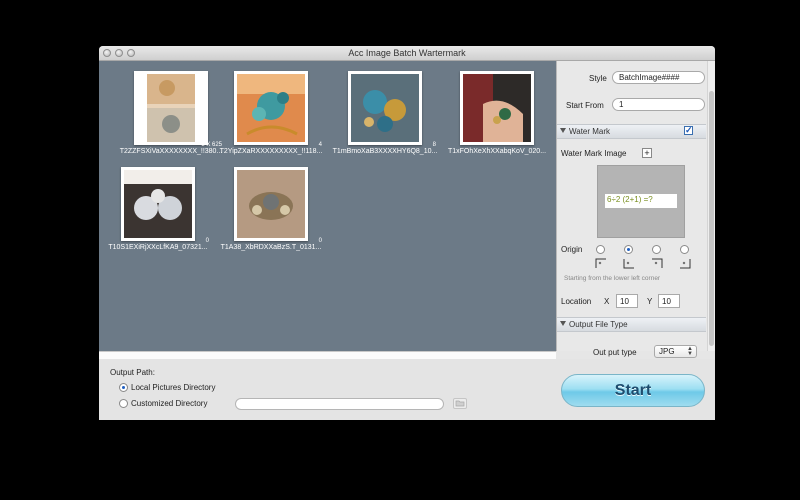 This screenshot has height=500, width=800. What do you see at coordinates (585, 105) in the screenshot?
I see `start-from-label: Start From` at bounding box center [585, 105].